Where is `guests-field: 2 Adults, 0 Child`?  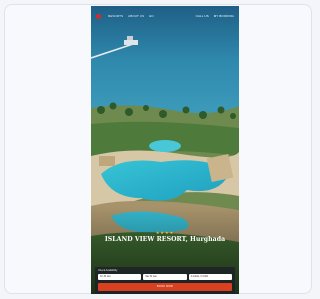 guests-field: 2 Adults, 0 Child is located at coordinates (210, 277).